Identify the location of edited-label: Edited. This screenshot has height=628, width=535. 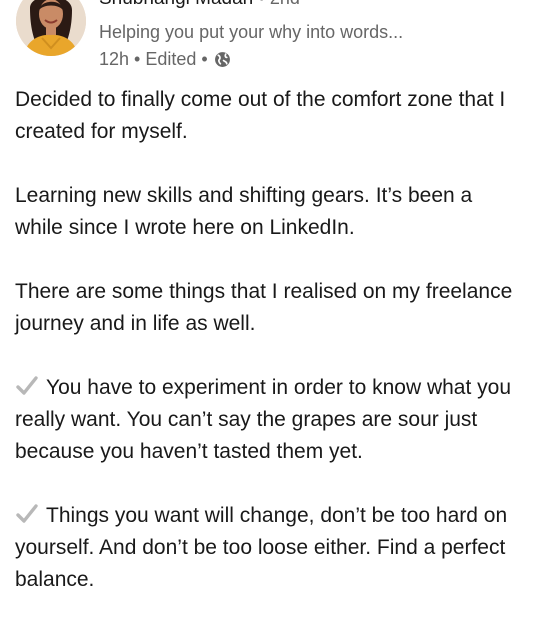
(171, 59).